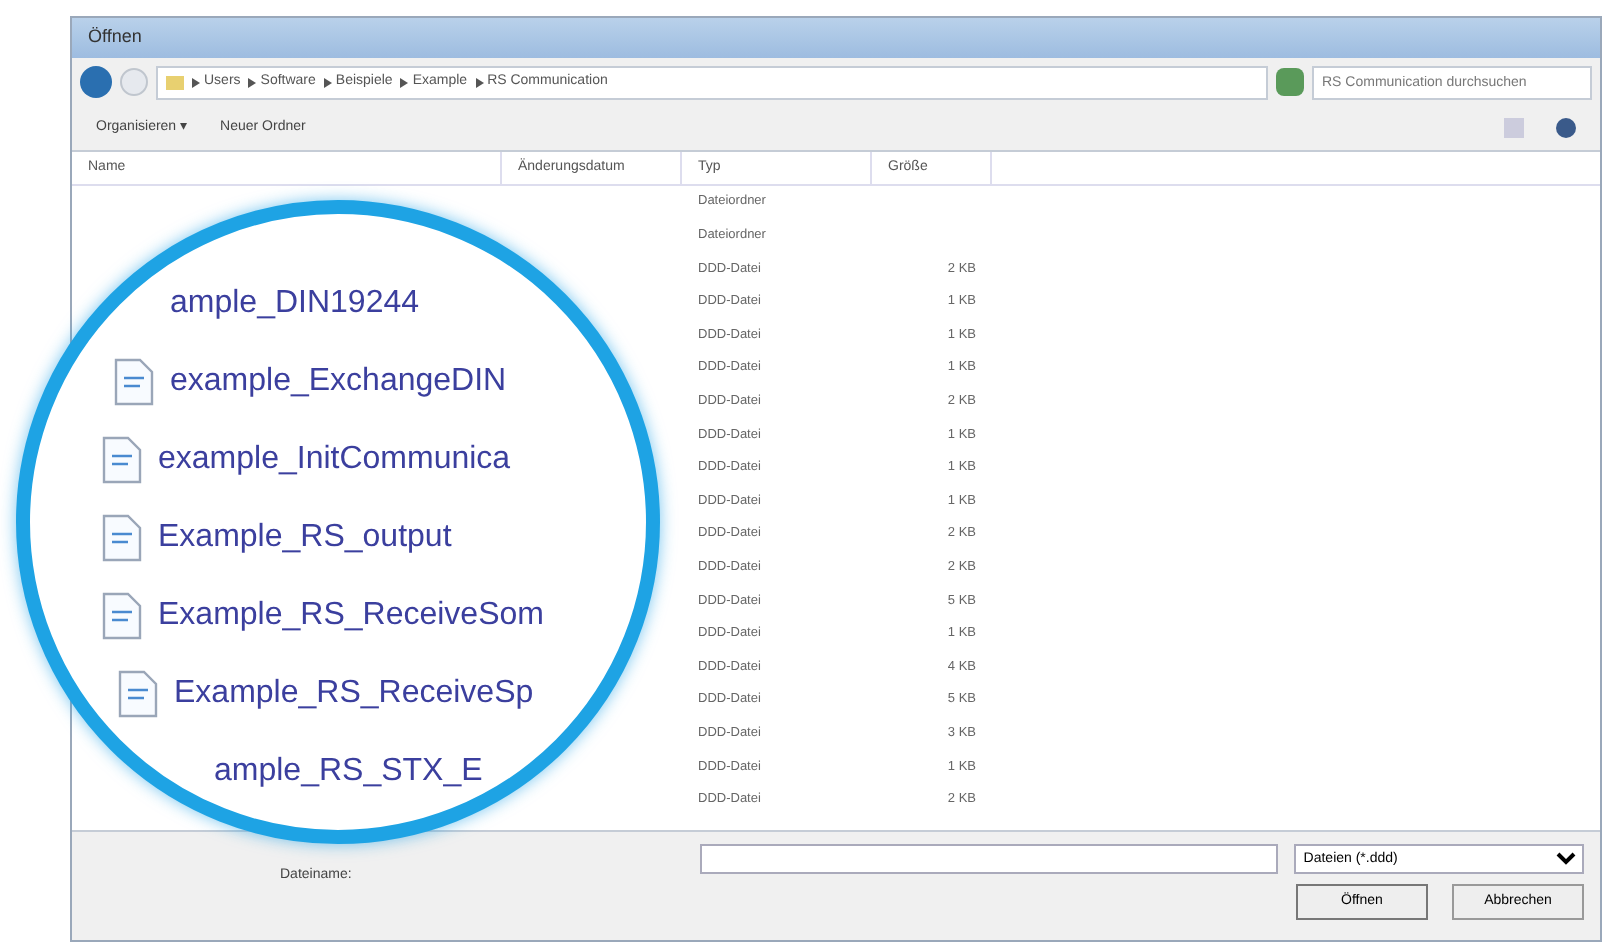 The height and width of the screenshot is (942, 1602). Describe the element at coordinates (338, 382) in the screenshot. I see `file-name: example_ExchangeDIN` at that location.